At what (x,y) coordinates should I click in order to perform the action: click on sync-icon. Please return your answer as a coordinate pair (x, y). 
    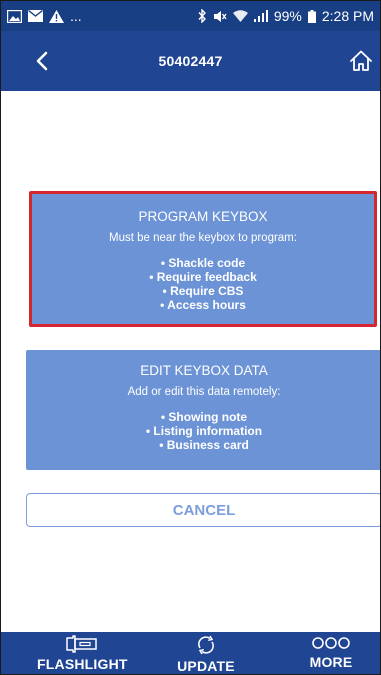
    Looking at the image, I should click on (206, 645).